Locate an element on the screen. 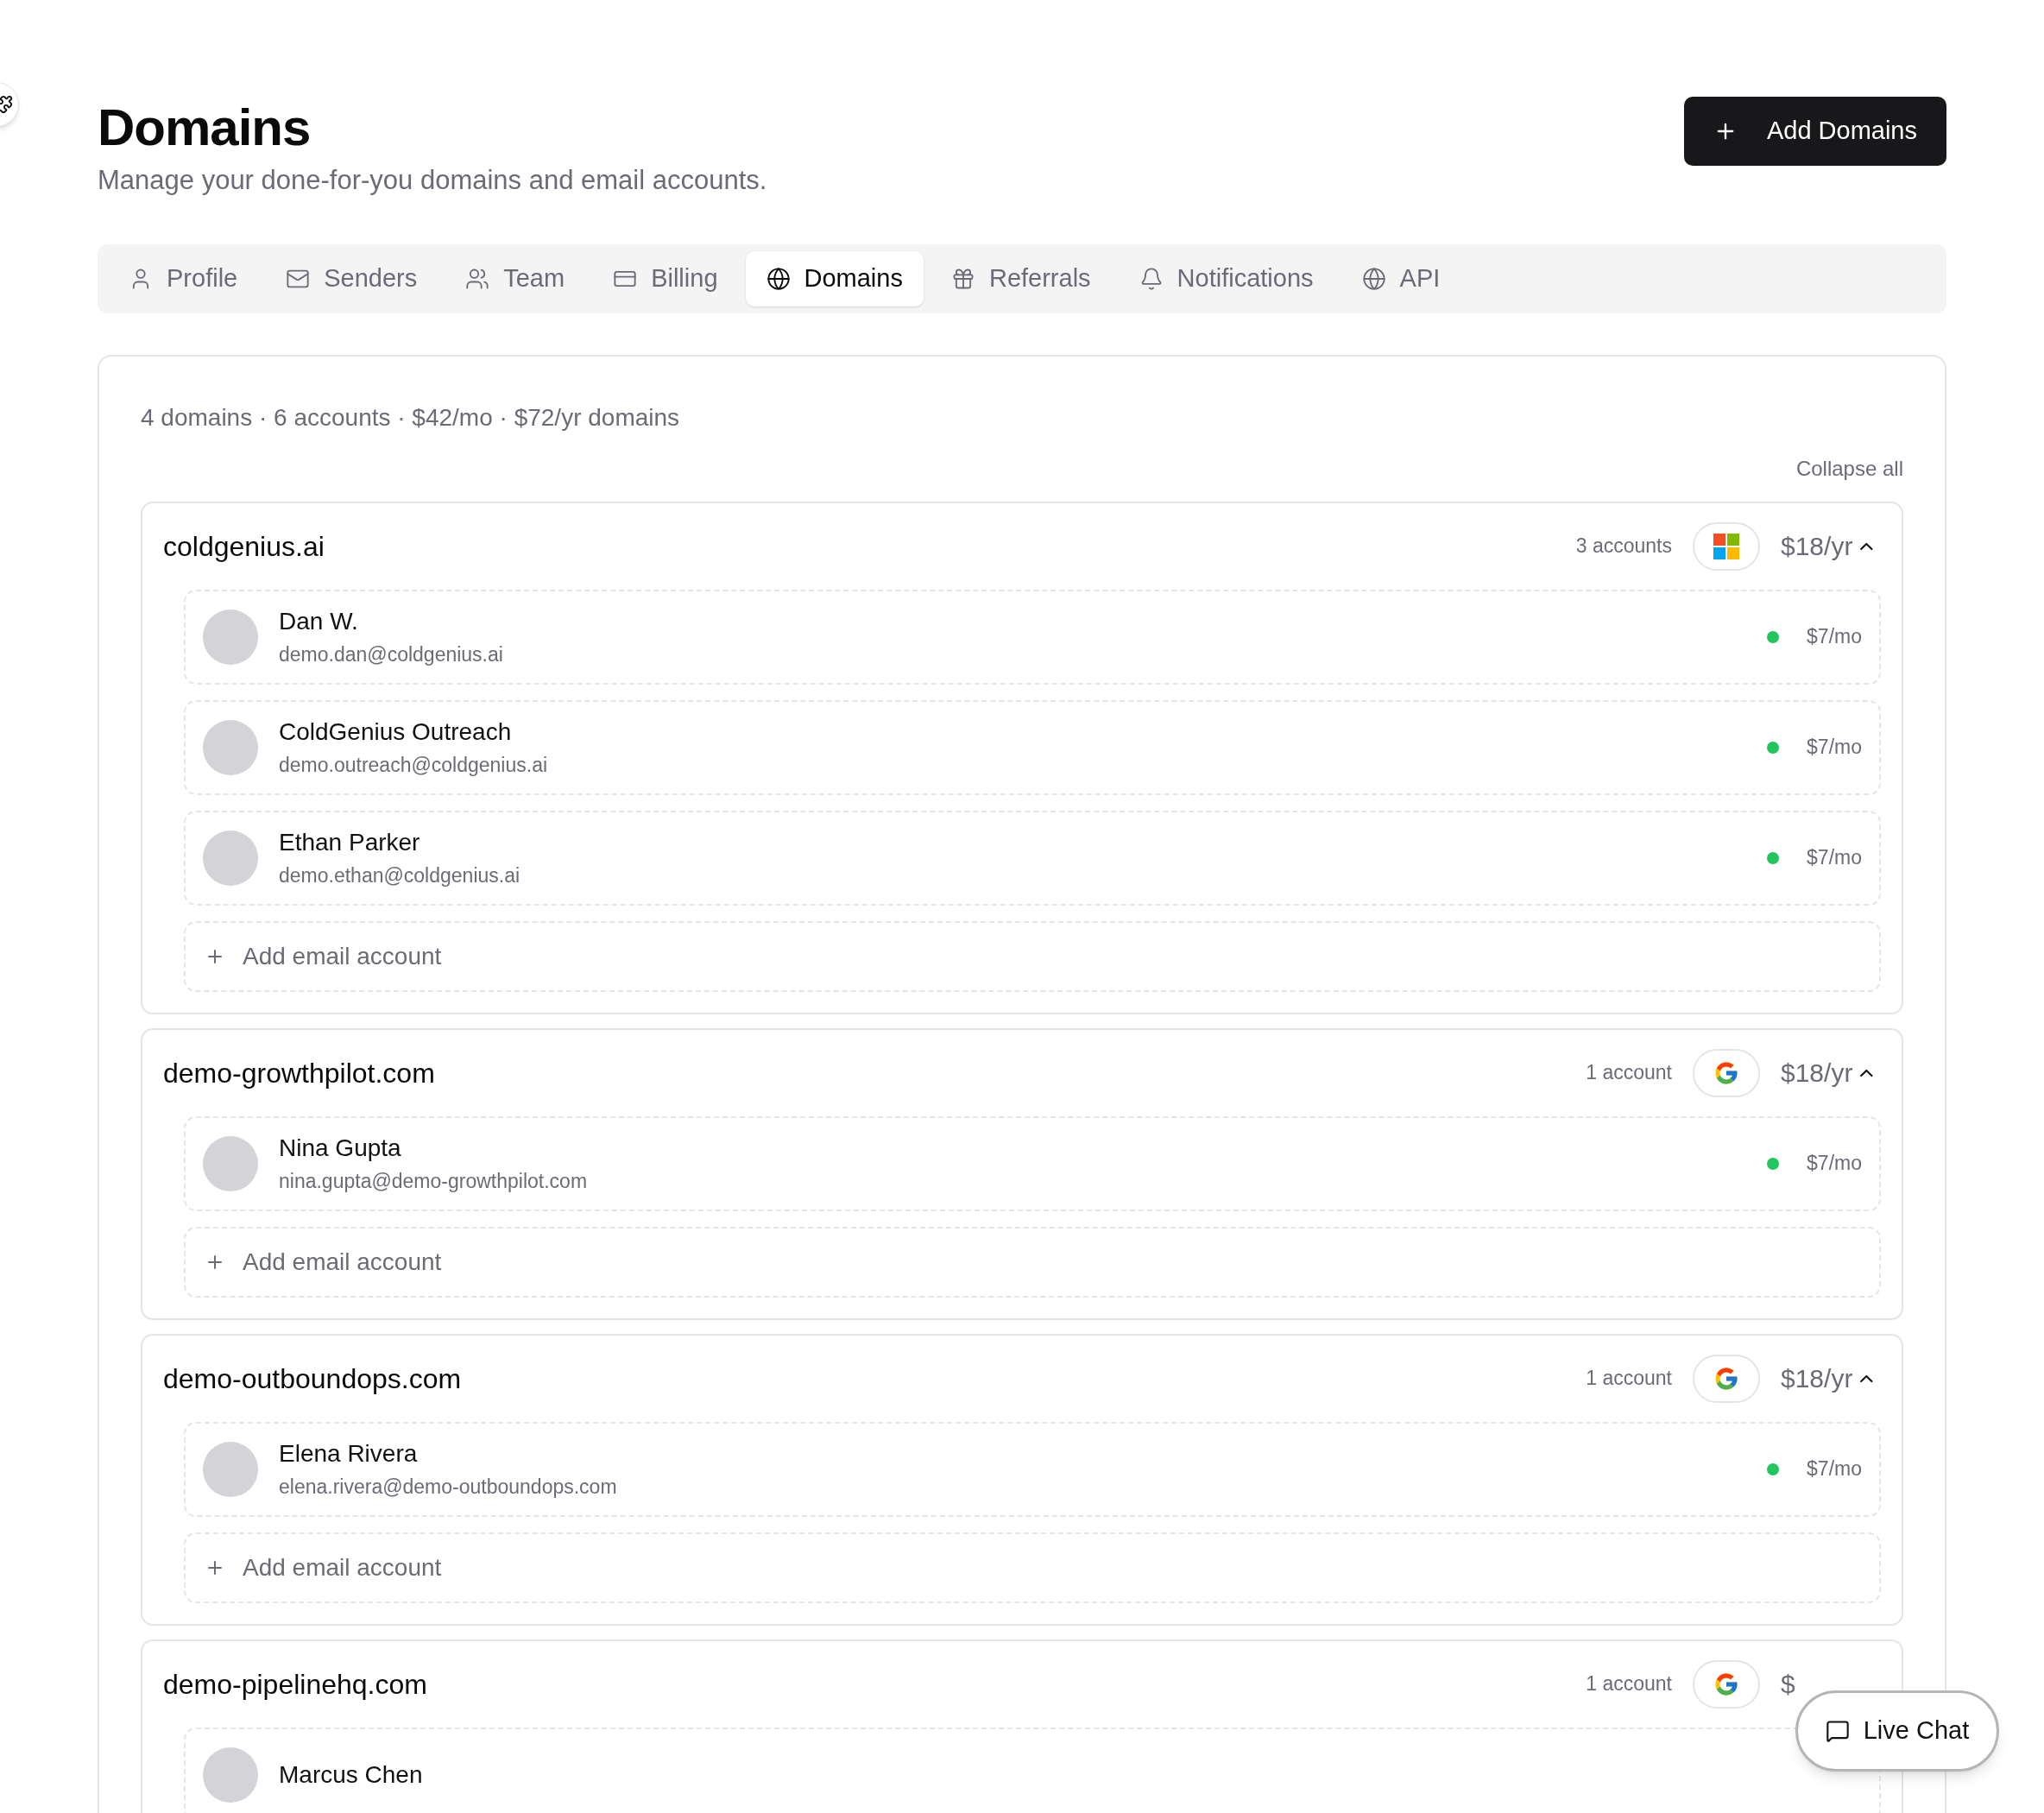 This screenshot has height=1813, width=2044. domain-name: demo-outboundops.com is located at coordinates (313, 1378).